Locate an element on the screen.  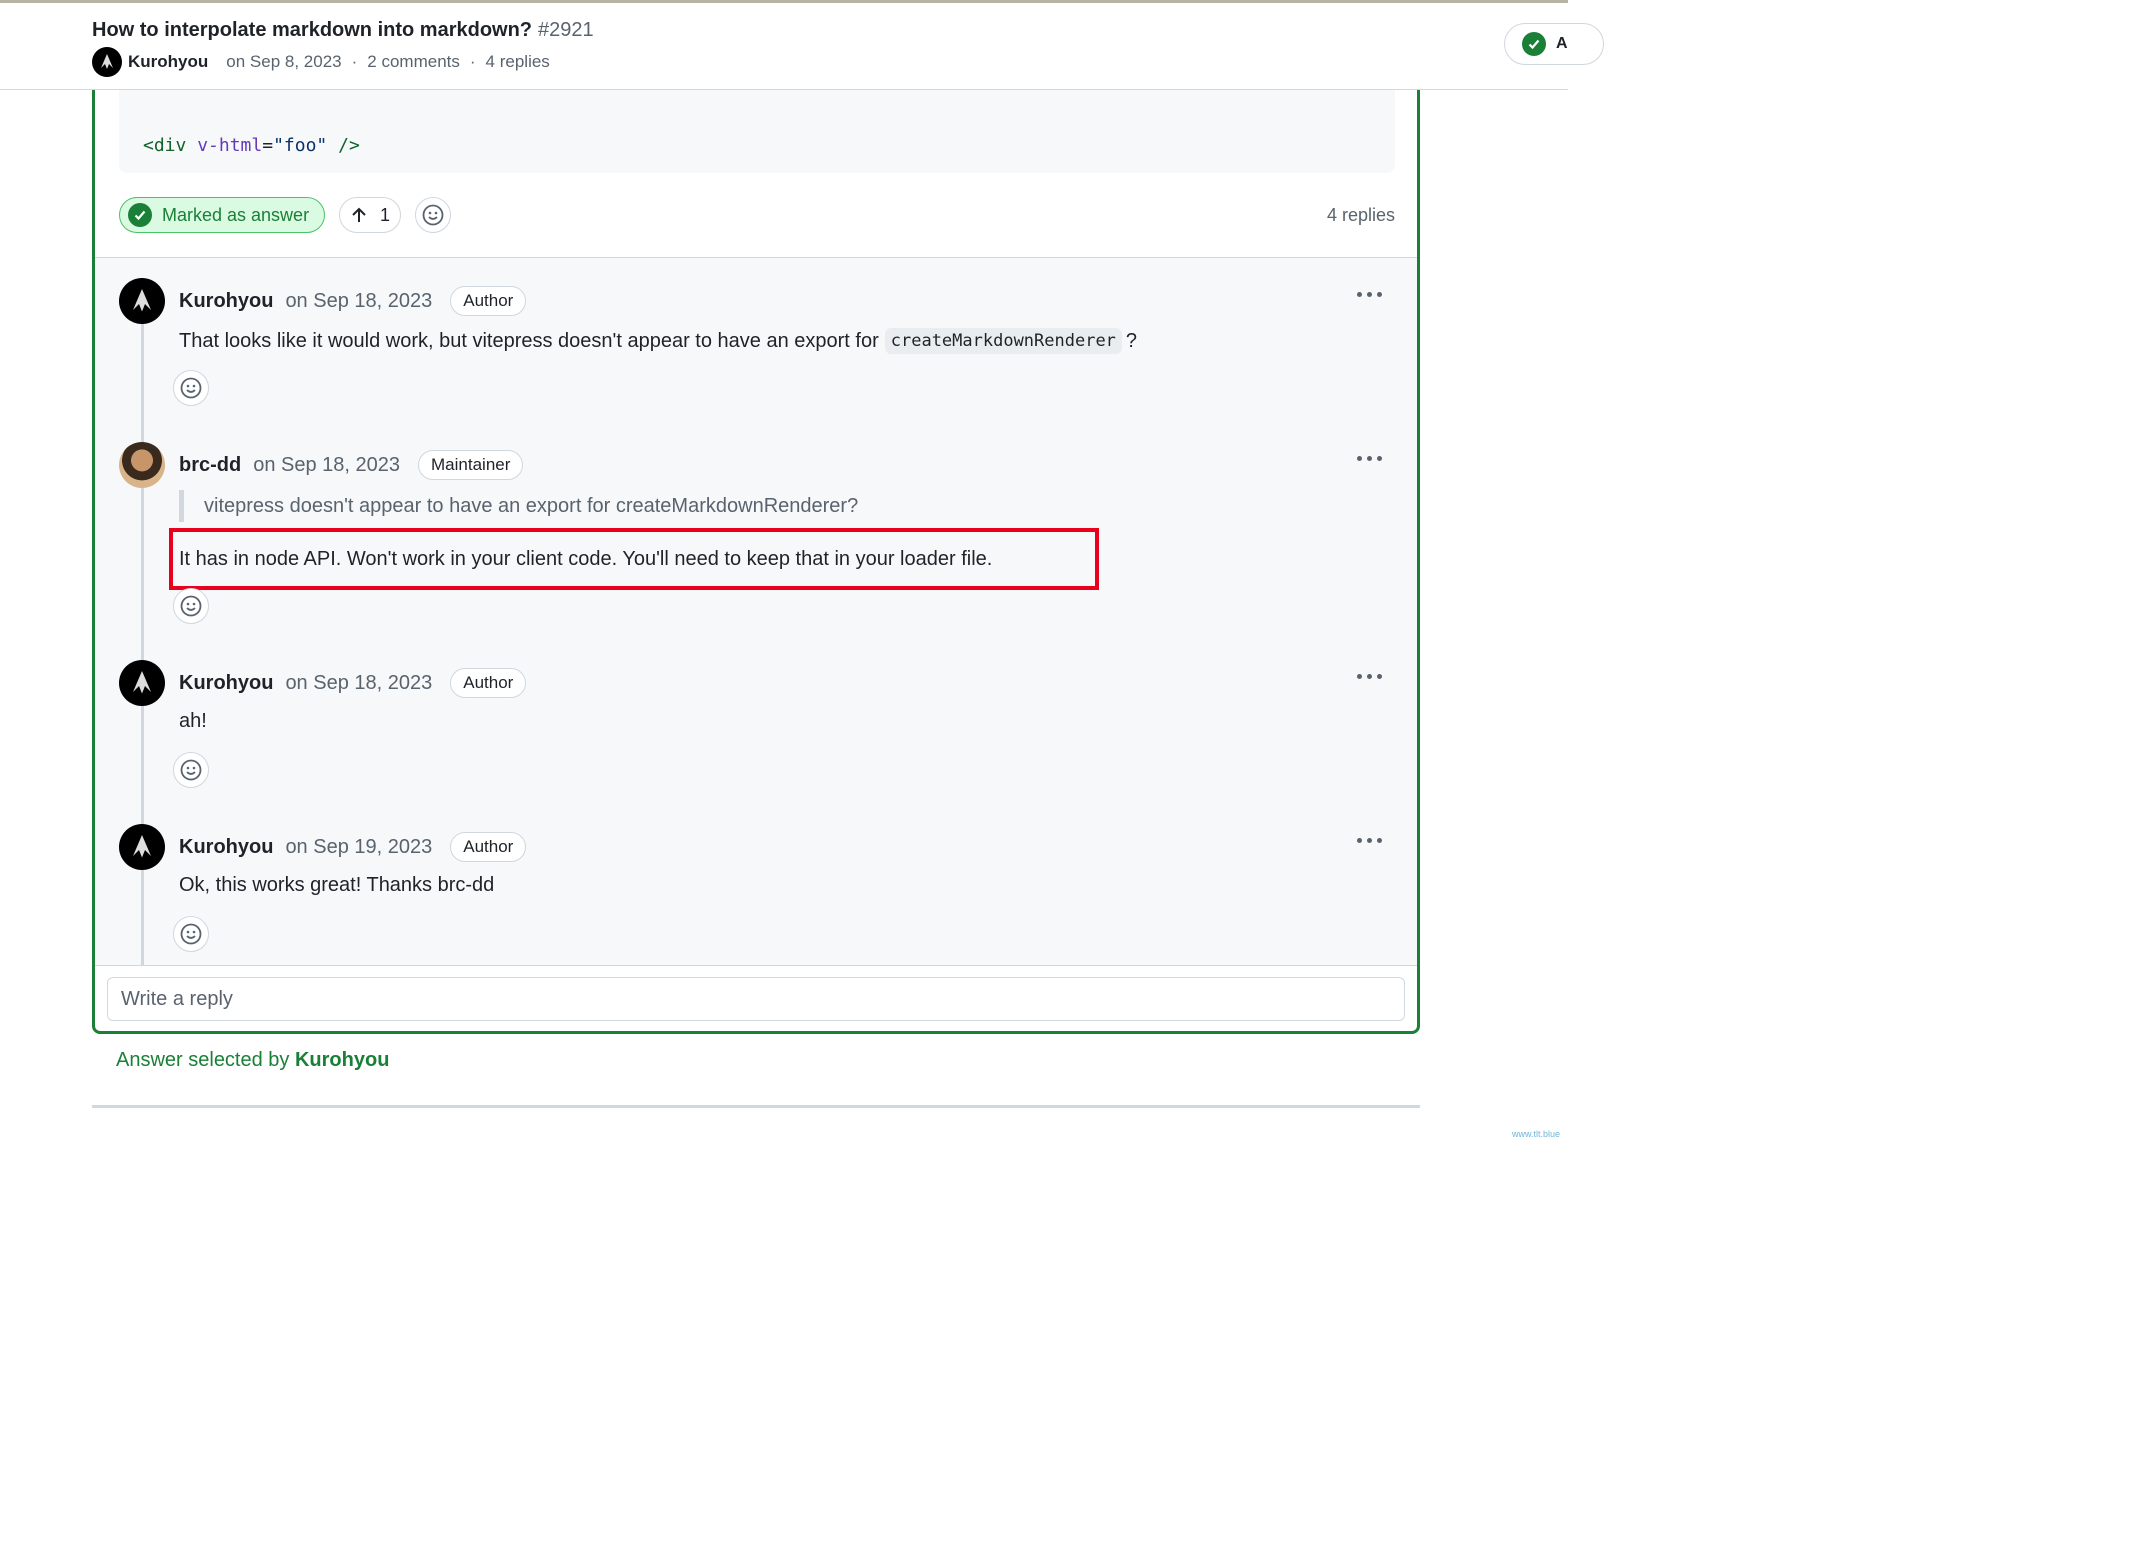
arrow-up-icon is located at coordinates (359, 214).